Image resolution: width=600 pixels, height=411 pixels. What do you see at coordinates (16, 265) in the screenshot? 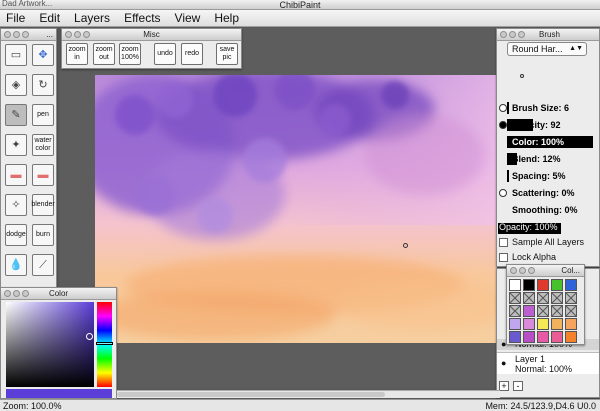
I see `blur-tool: 💧` at bounding box center [16, 265].